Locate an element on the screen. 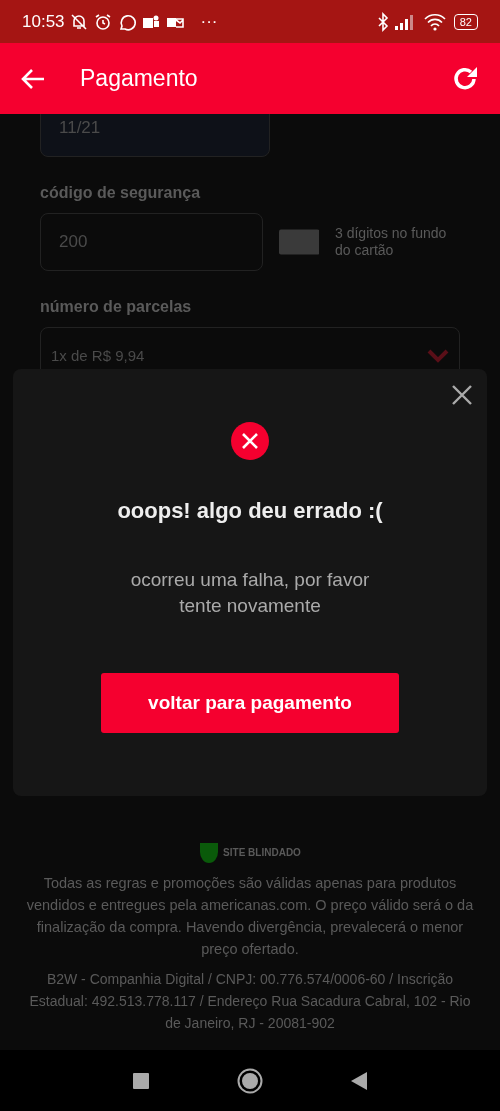 Image resolution: width=500 pixels, height=1111 pixels. hint-text: 3 dígitos no fundo do cartão is located at coordinates (391, 242).